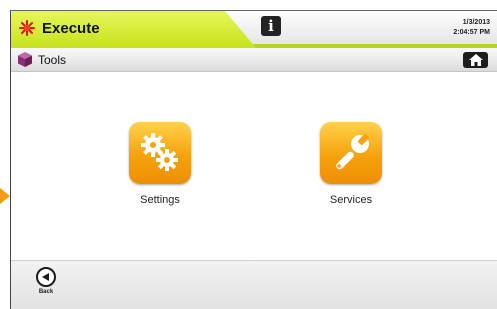 The width and height of the screenshot is (497, 309). I want to click on back-arrow-icon, so click(46, 277).